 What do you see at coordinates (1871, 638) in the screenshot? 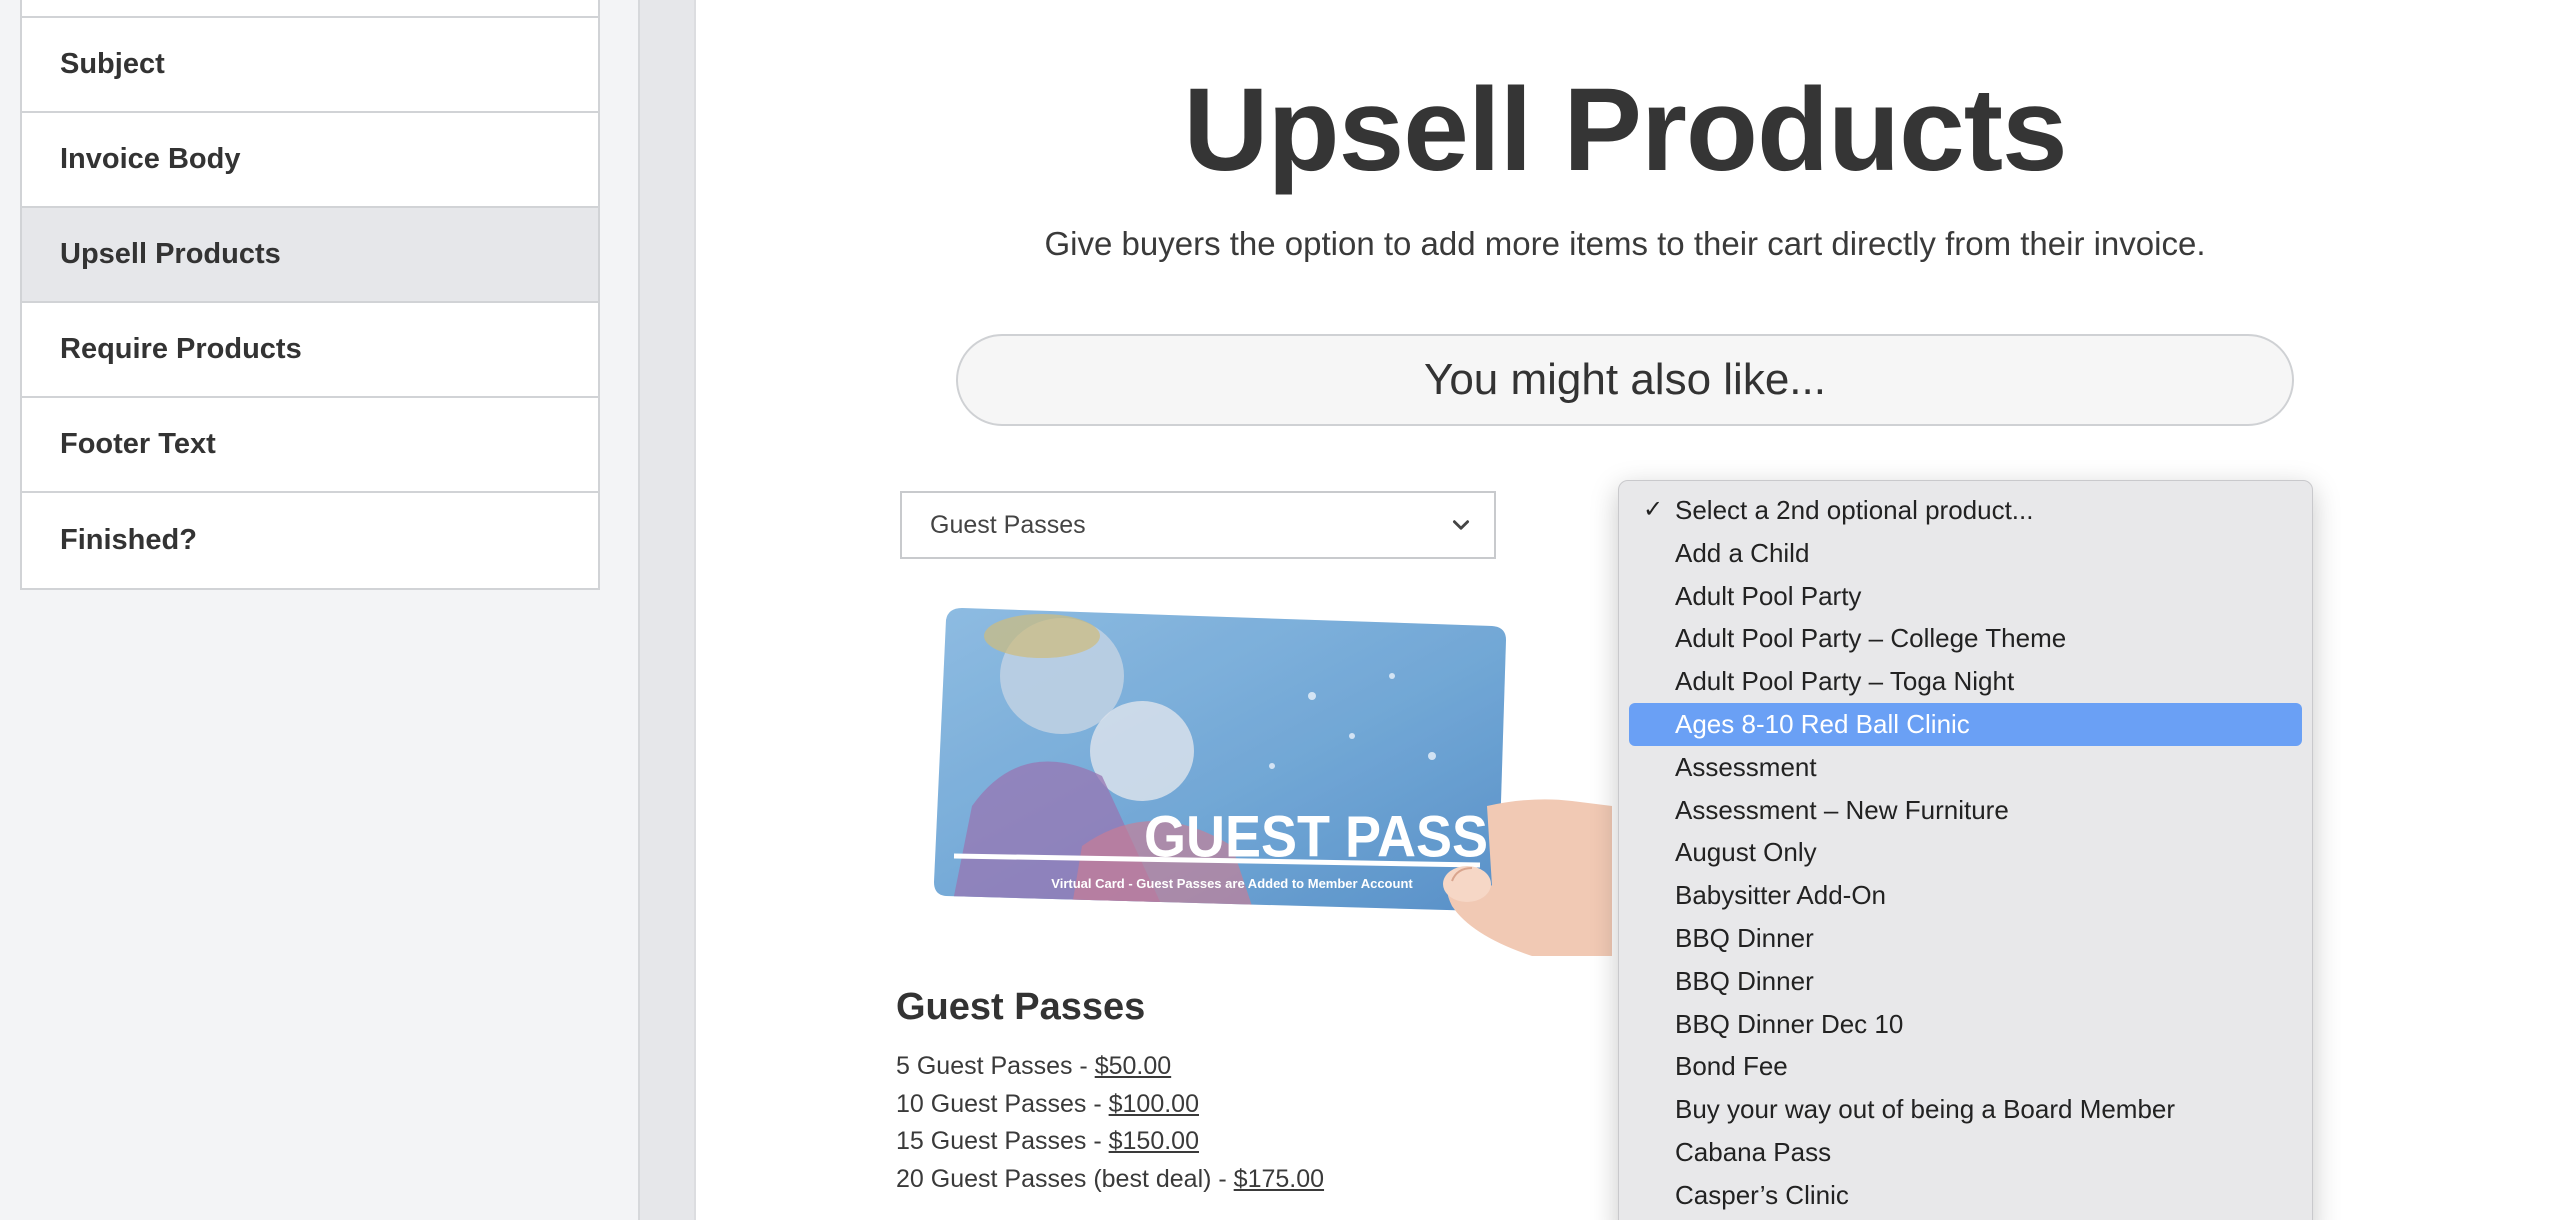
I see `dropdown-option-label: Adult Pool Party – College Theme` at bounding box center [1871, 638].